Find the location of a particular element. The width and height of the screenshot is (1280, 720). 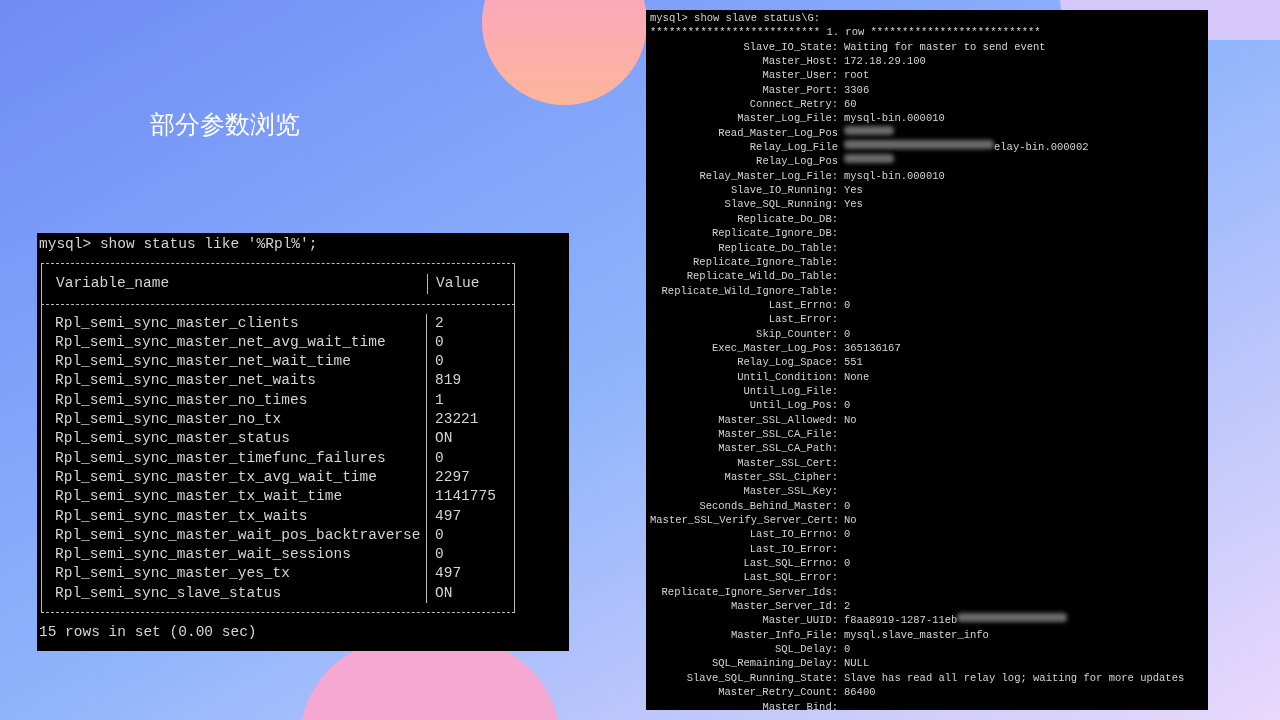

field-value: Waiting for master to send event is located at coordinates (945, 47).